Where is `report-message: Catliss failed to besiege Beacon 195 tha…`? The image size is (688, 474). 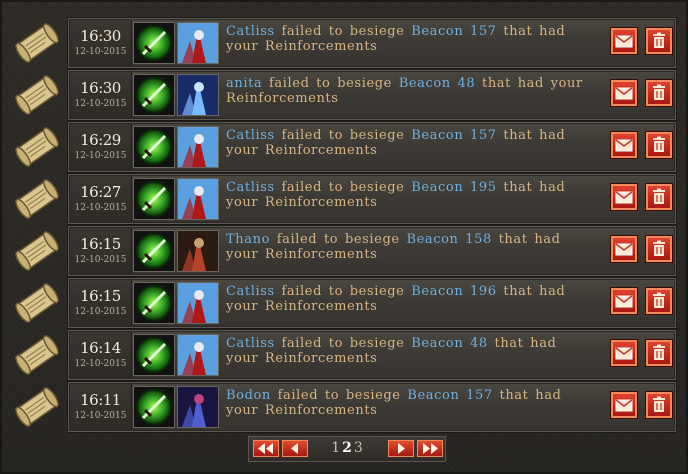 report-message: Catliss failed to besiege Beacon 195 tha… is located at coordinates (406, 195).